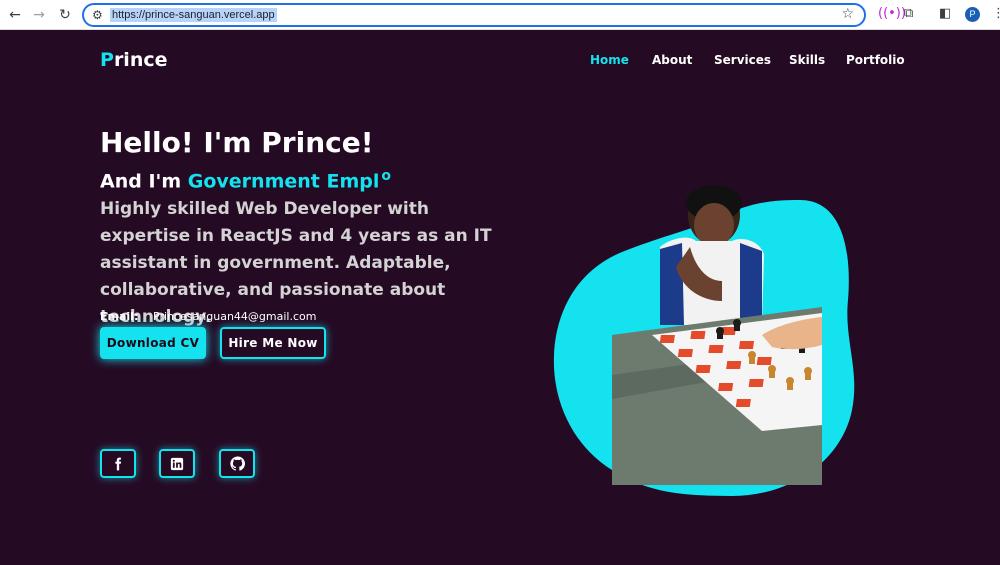 Image resolution: width=1000 pixels, height=565 pixels. Describe the element at coordinates (609, 60) in the screenshot. I see `nav-home: Home` at that location.